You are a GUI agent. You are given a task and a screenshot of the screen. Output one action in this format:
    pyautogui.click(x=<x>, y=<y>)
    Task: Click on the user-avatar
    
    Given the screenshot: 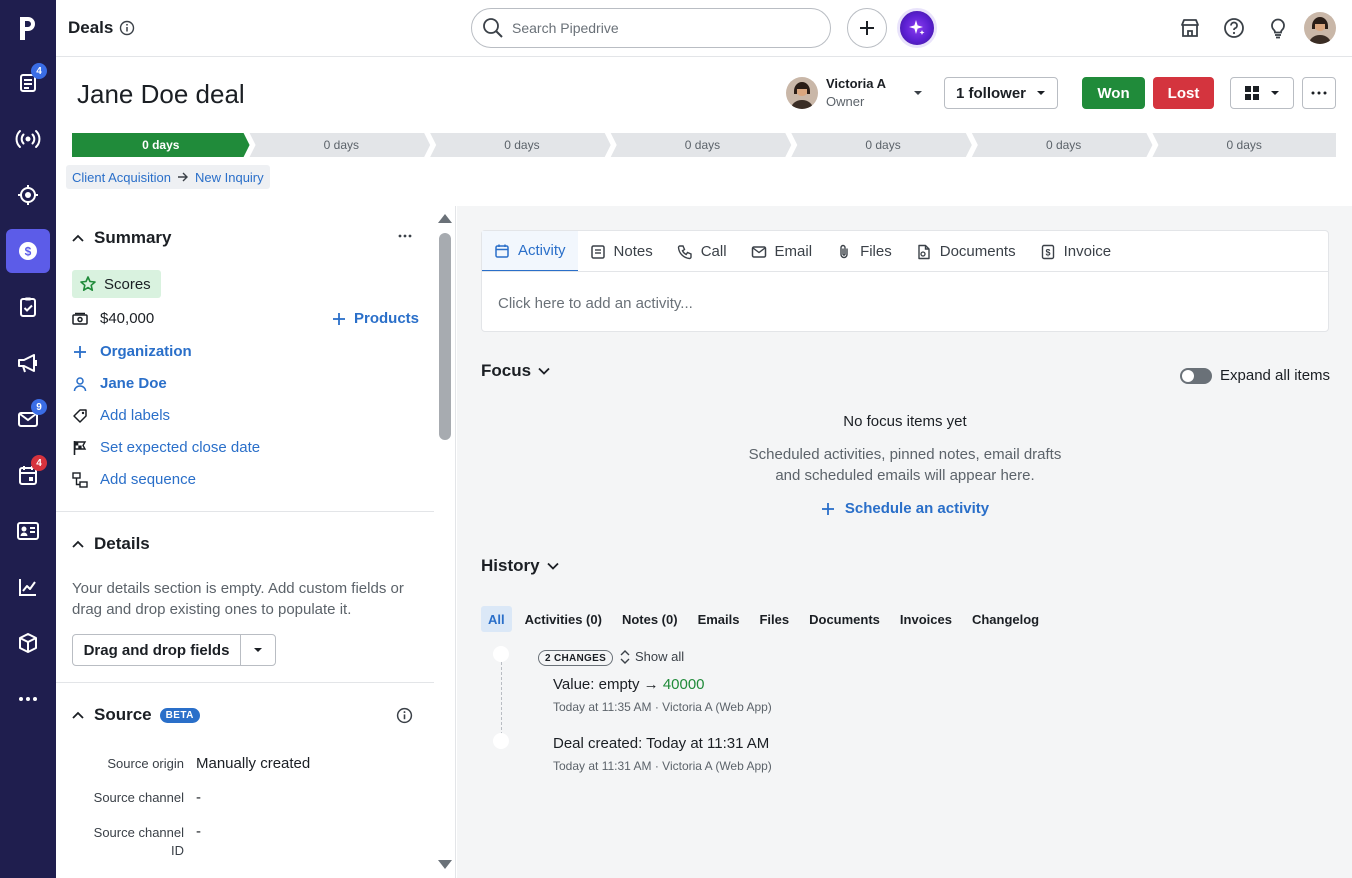 What is the action you would take?
    pyautogui.click(x=1320, y=28)
    